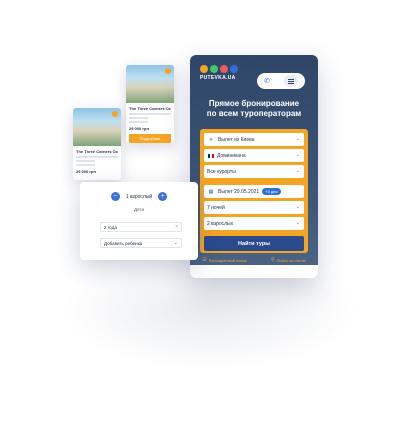 Image resolution: width=416 pixels, height=432 pixels. I want to click on filter-icon: ☰, so click(204, 260).